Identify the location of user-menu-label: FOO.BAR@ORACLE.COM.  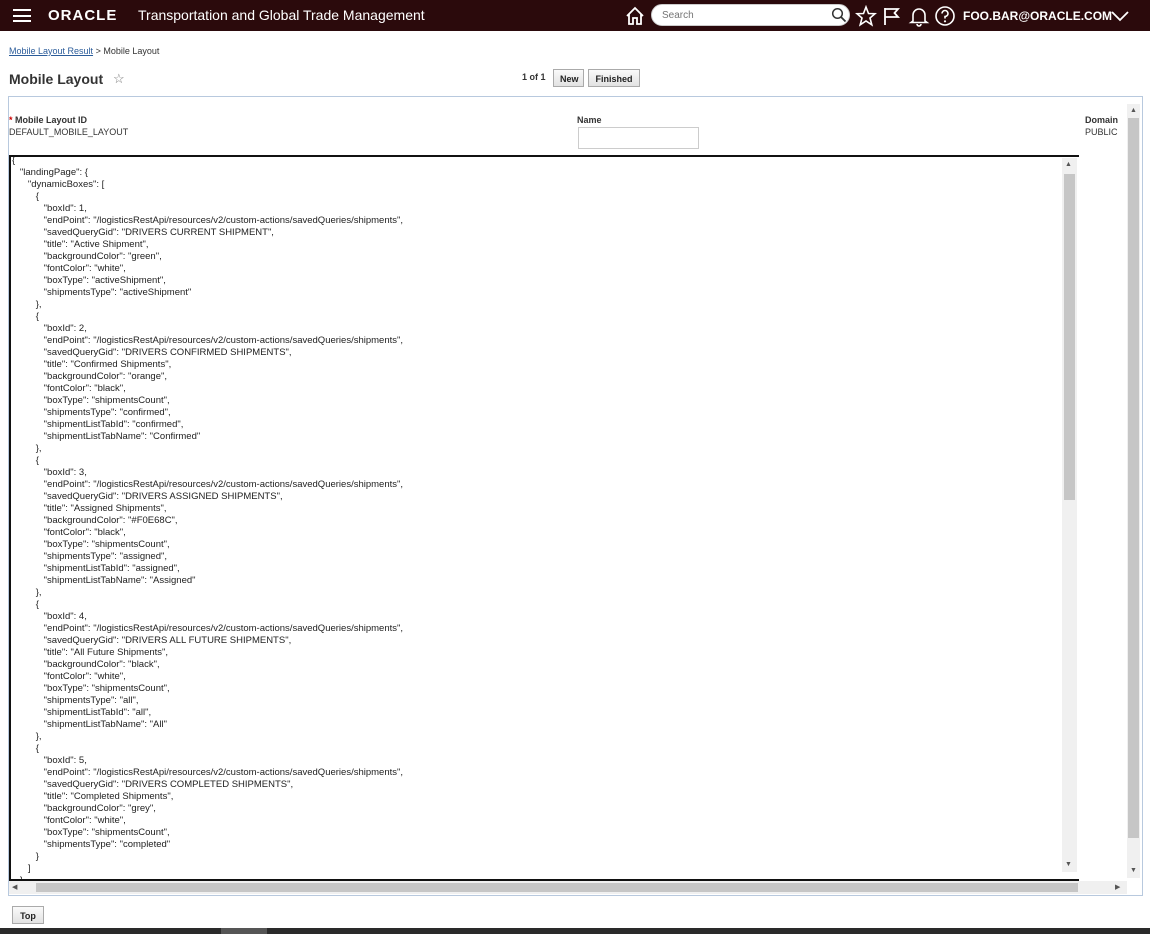
(1037, 16).